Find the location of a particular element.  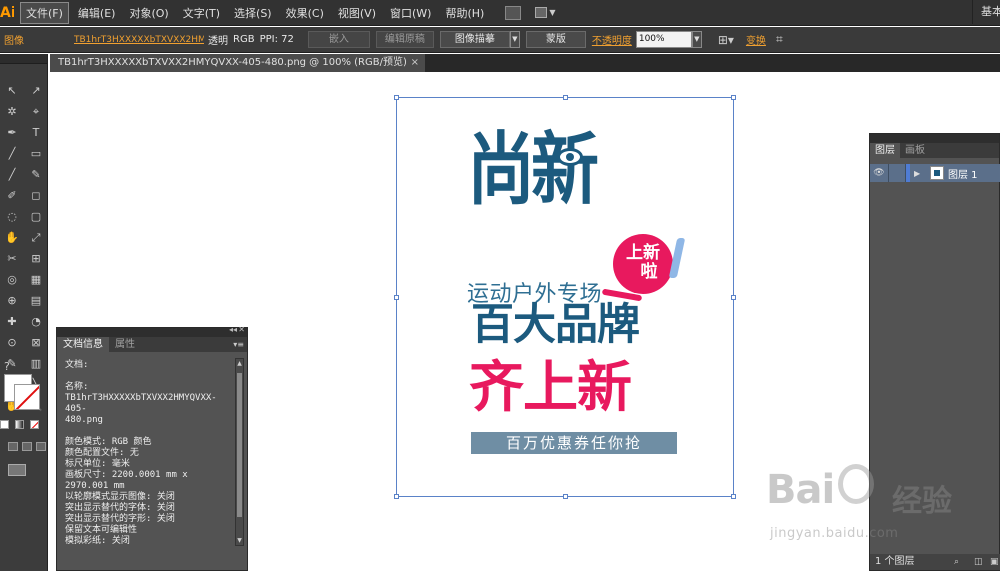

tool-button-23-icon: ◔ is located at coordinates (36, 321).